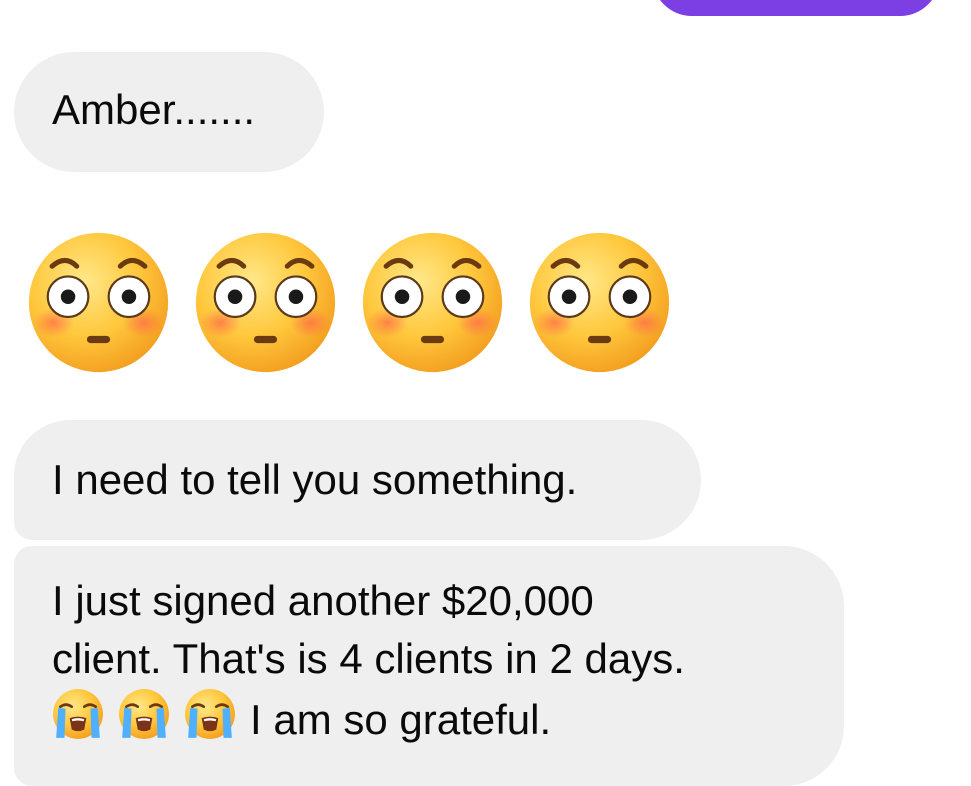  What do you see at coordinates (796, 8) in the screenshot?
I see `outgoing-message-bubble` at bounding box center [796, 8].